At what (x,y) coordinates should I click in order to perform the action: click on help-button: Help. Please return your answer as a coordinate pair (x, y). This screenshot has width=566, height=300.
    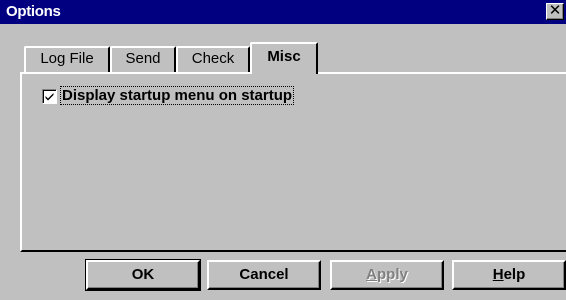
    Looking at the image, I should click on (509, 275).